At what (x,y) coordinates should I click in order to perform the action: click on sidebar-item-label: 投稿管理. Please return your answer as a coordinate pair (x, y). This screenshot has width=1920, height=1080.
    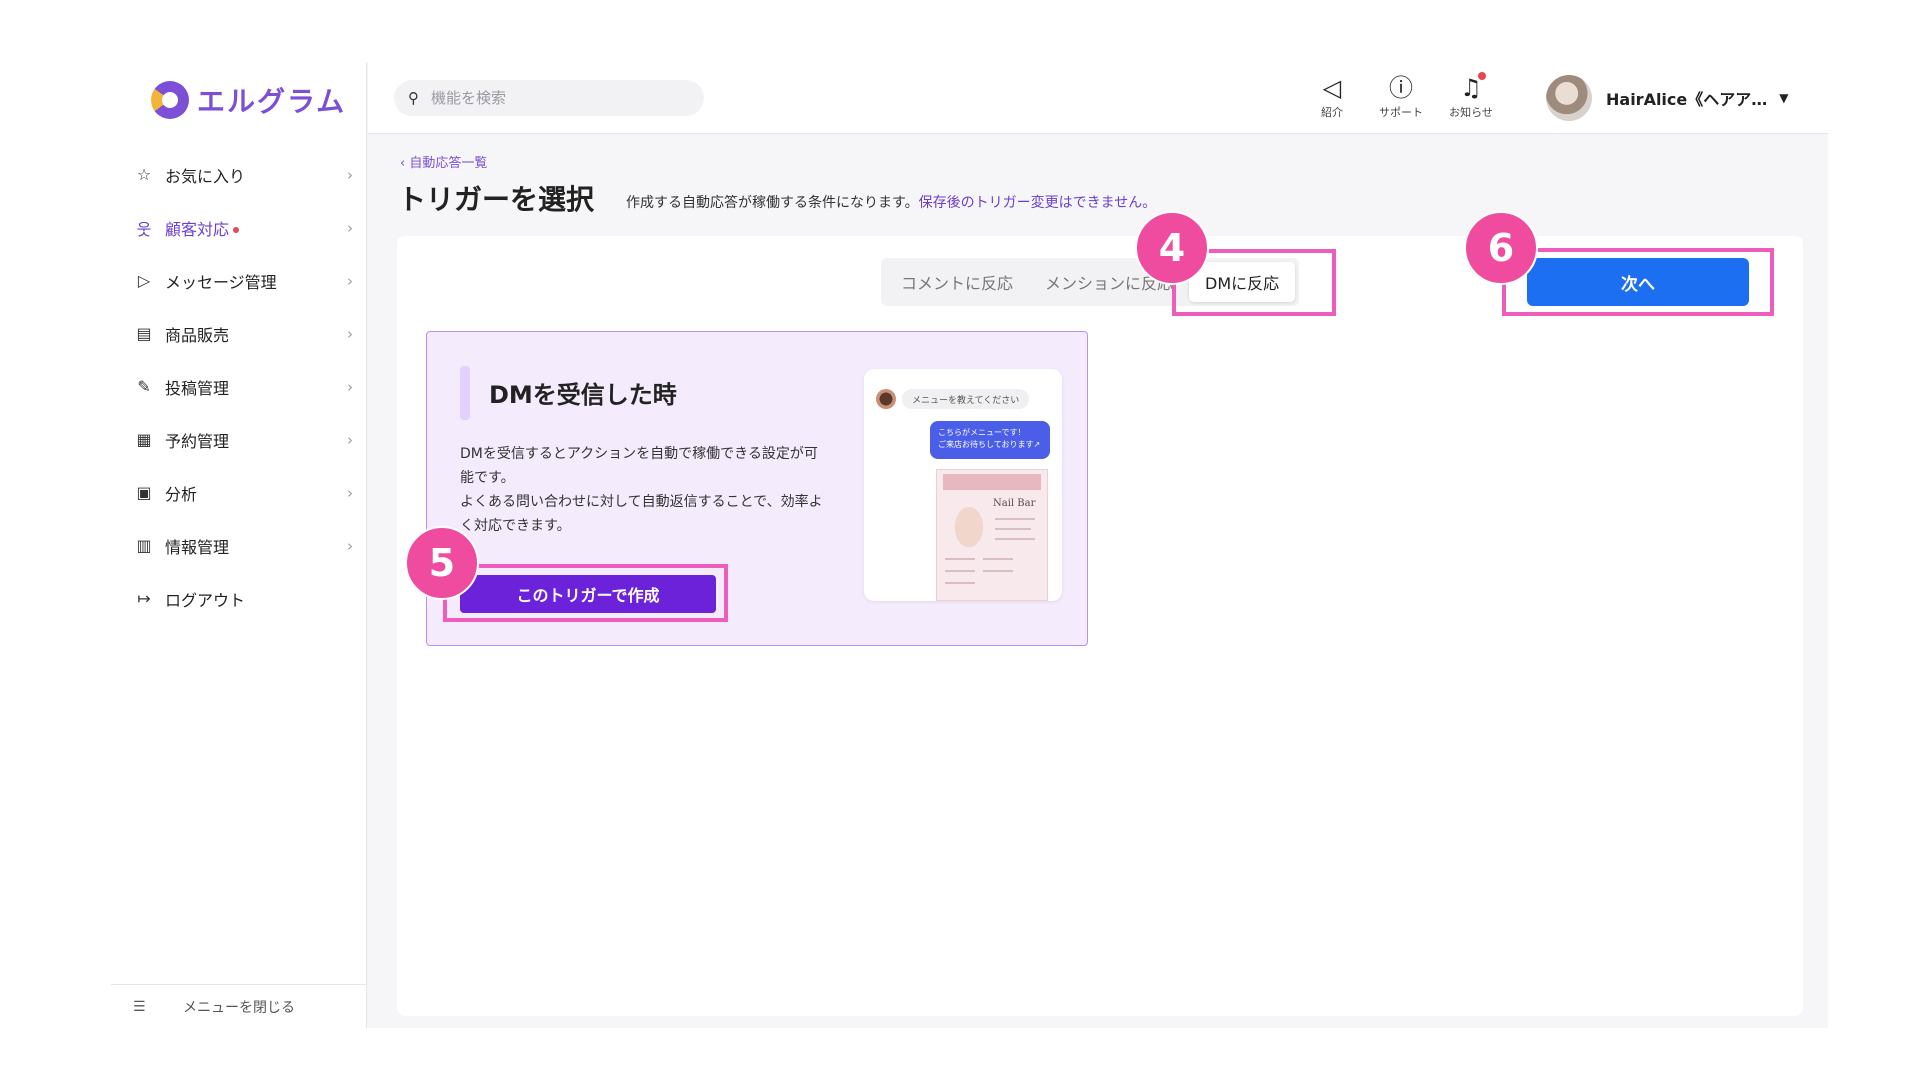
    Looking at the image, I should click on (197, 388).